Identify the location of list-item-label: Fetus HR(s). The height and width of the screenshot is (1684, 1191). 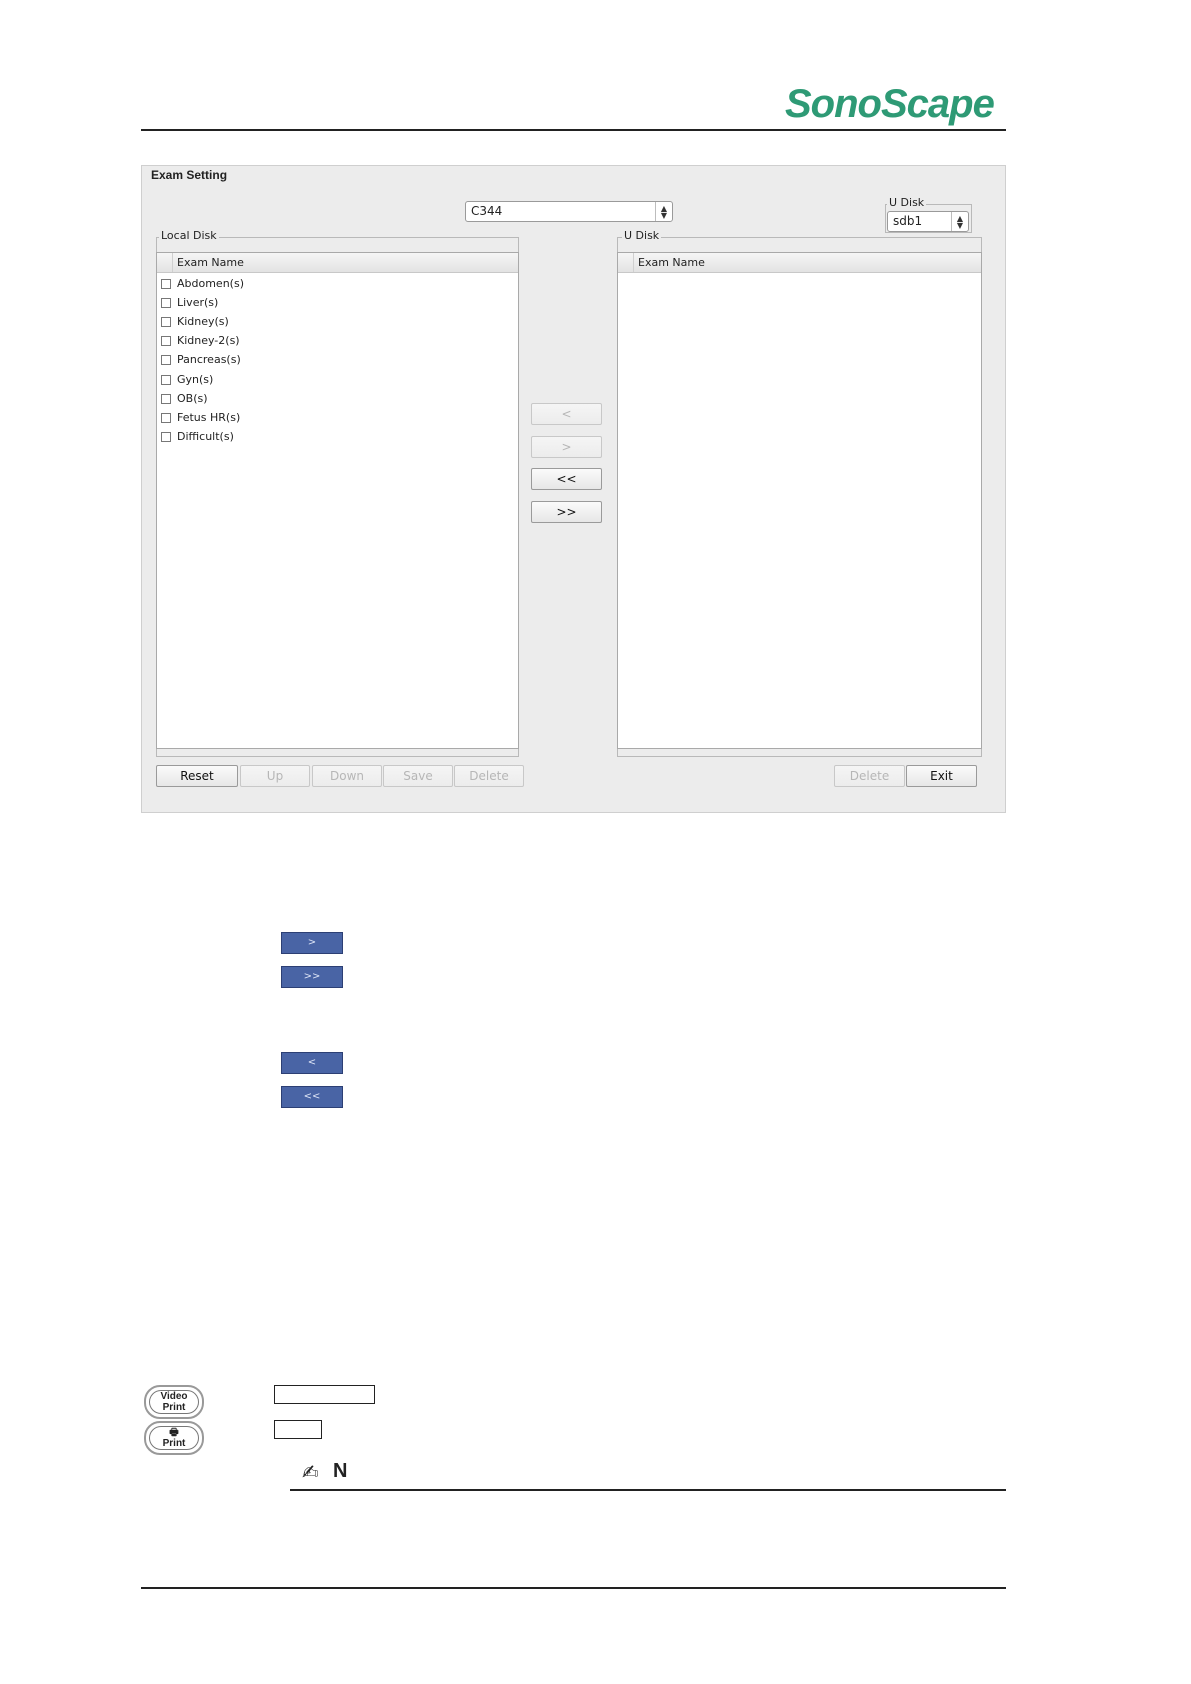
(209, 417).